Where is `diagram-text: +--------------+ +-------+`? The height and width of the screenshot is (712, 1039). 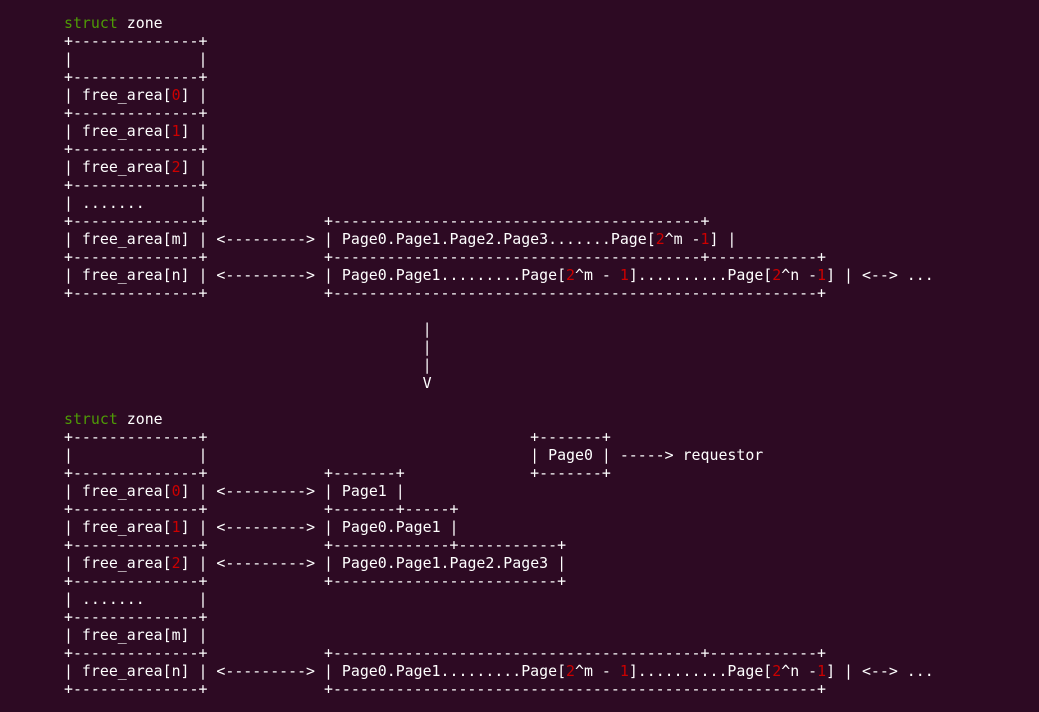 diagram-text: +--------------+ +-------+ is located at coordinates (337, 437).